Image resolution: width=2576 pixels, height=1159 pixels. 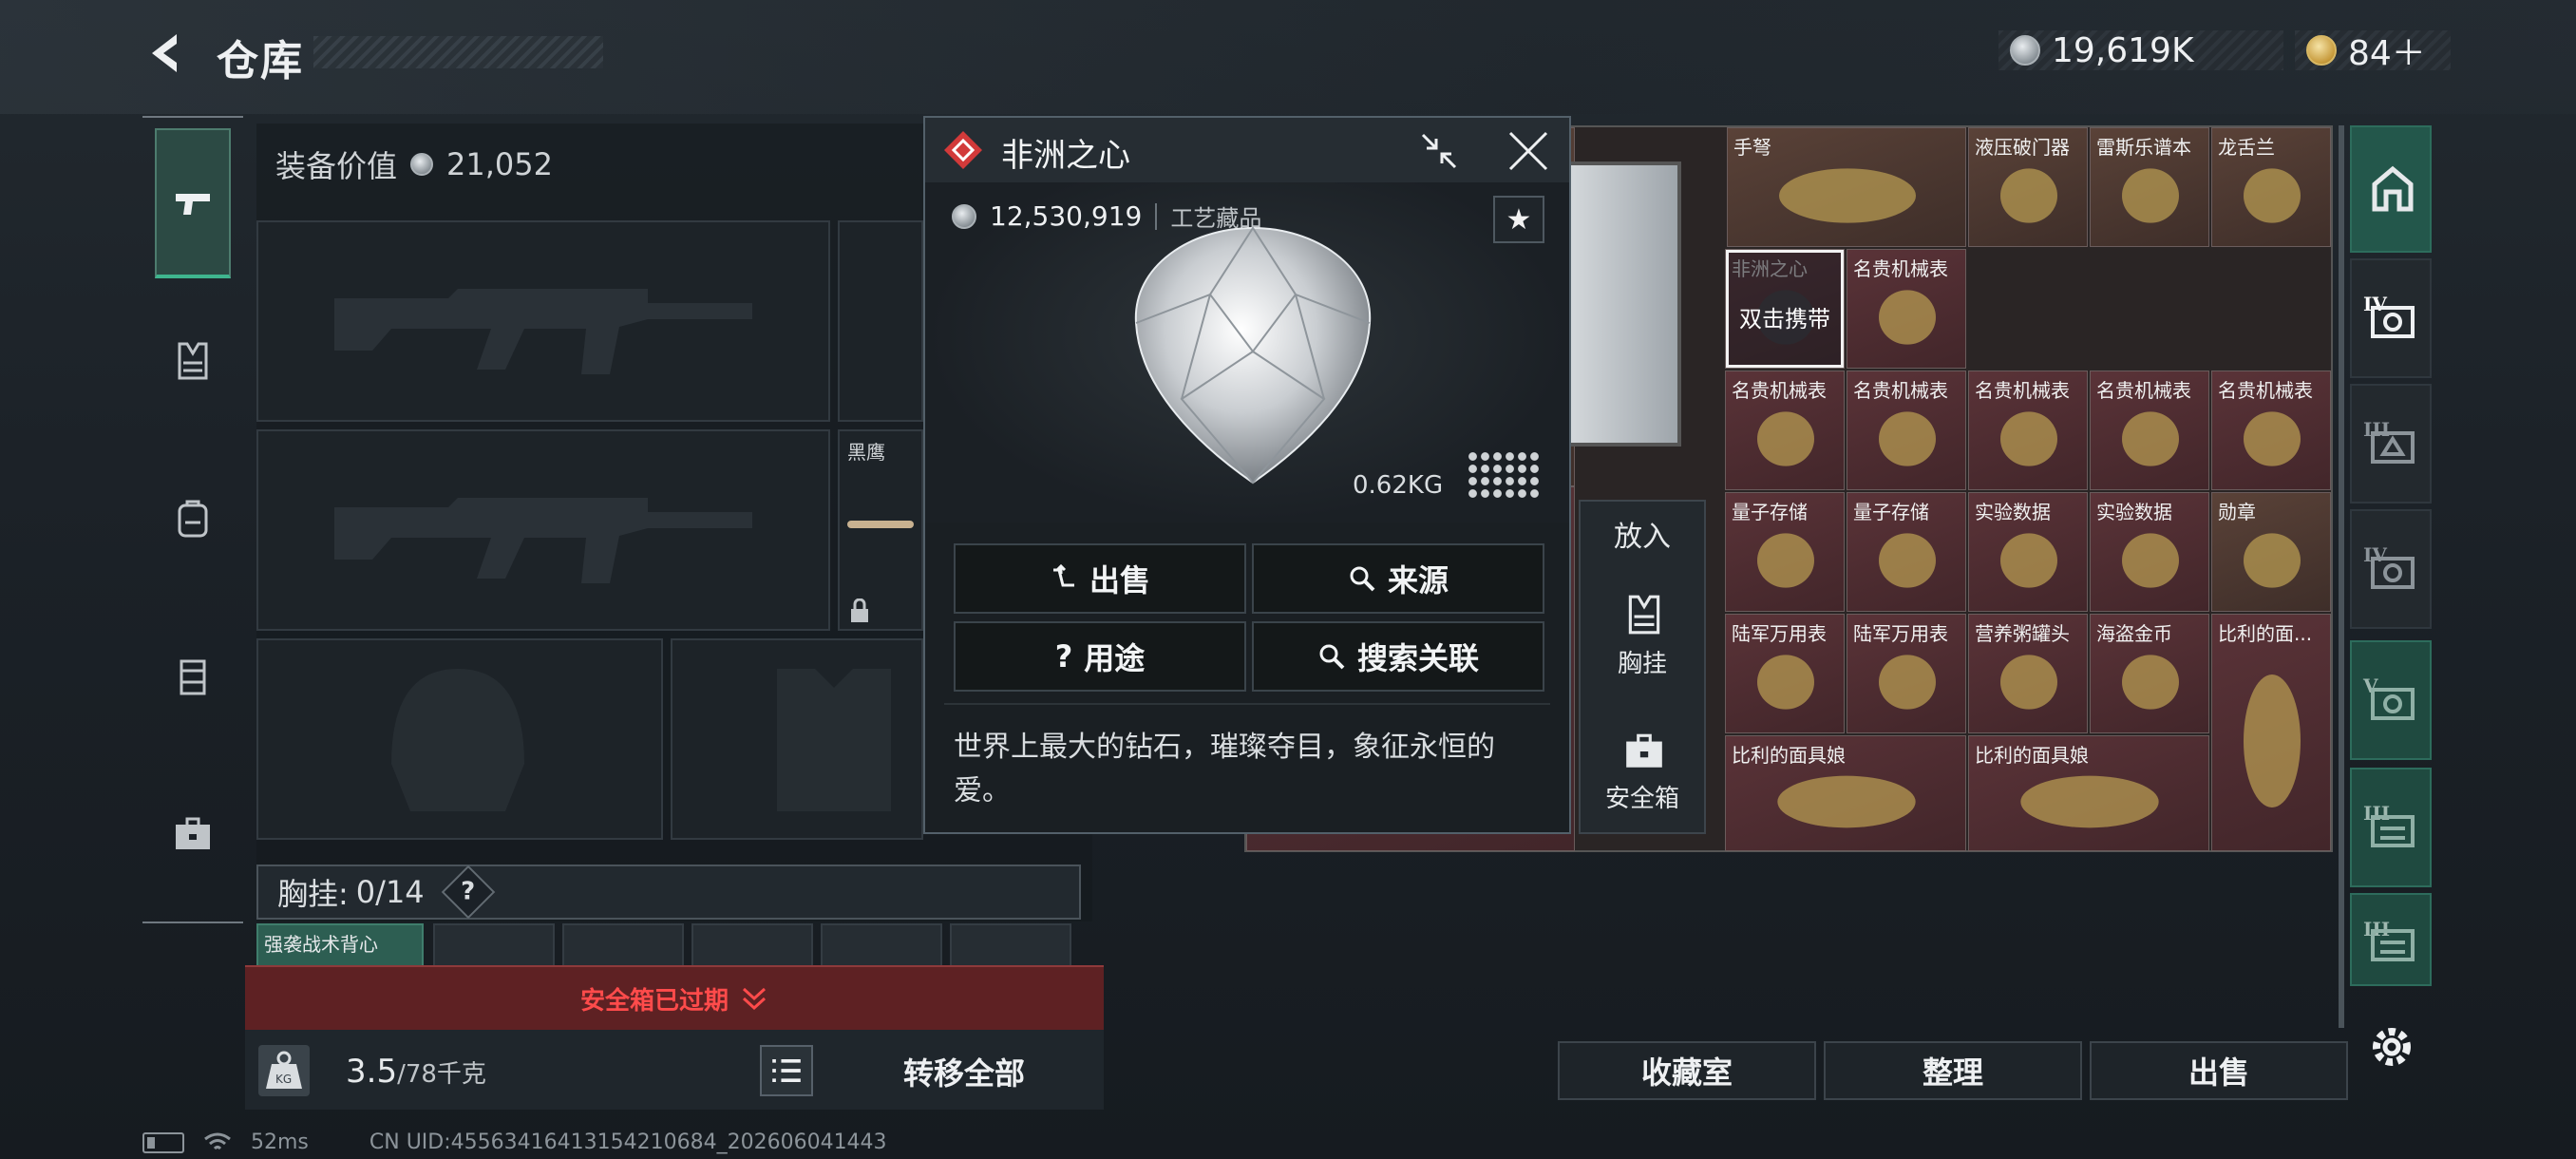 I want to click on grid-item-cell: 海盗金币, so click(x=2149, y=673).